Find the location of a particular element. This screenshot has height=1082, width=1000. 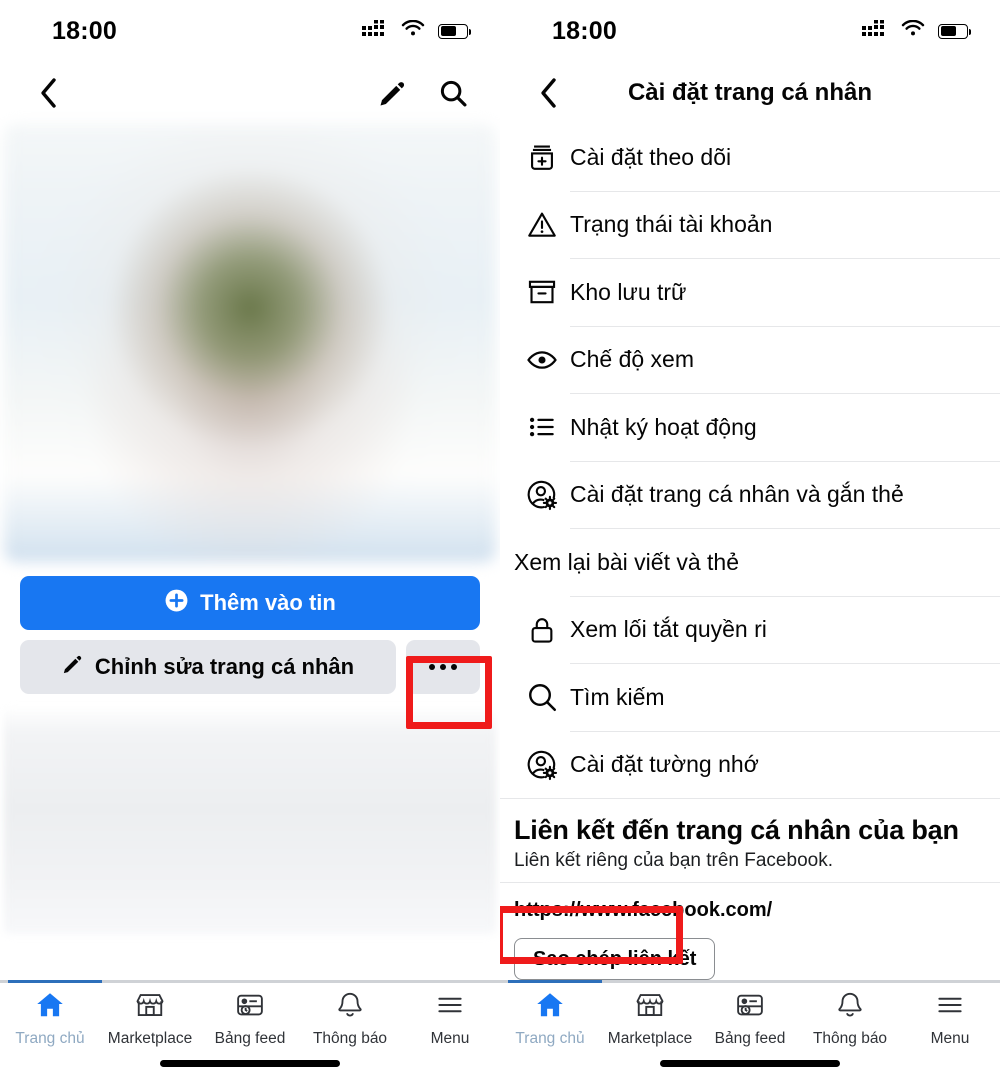

profile-content-placeholder is located at coordinates (250, 820).